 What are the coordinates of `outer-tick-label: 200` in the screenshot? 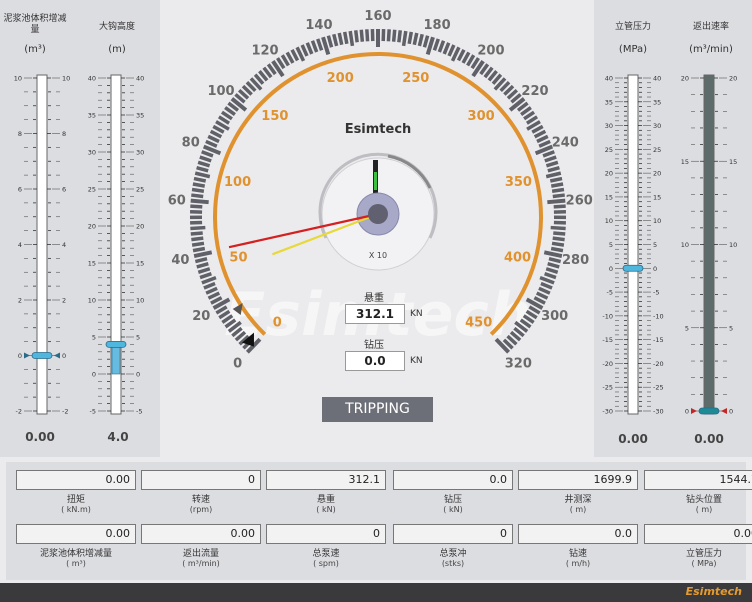 It's located at (490, 51).